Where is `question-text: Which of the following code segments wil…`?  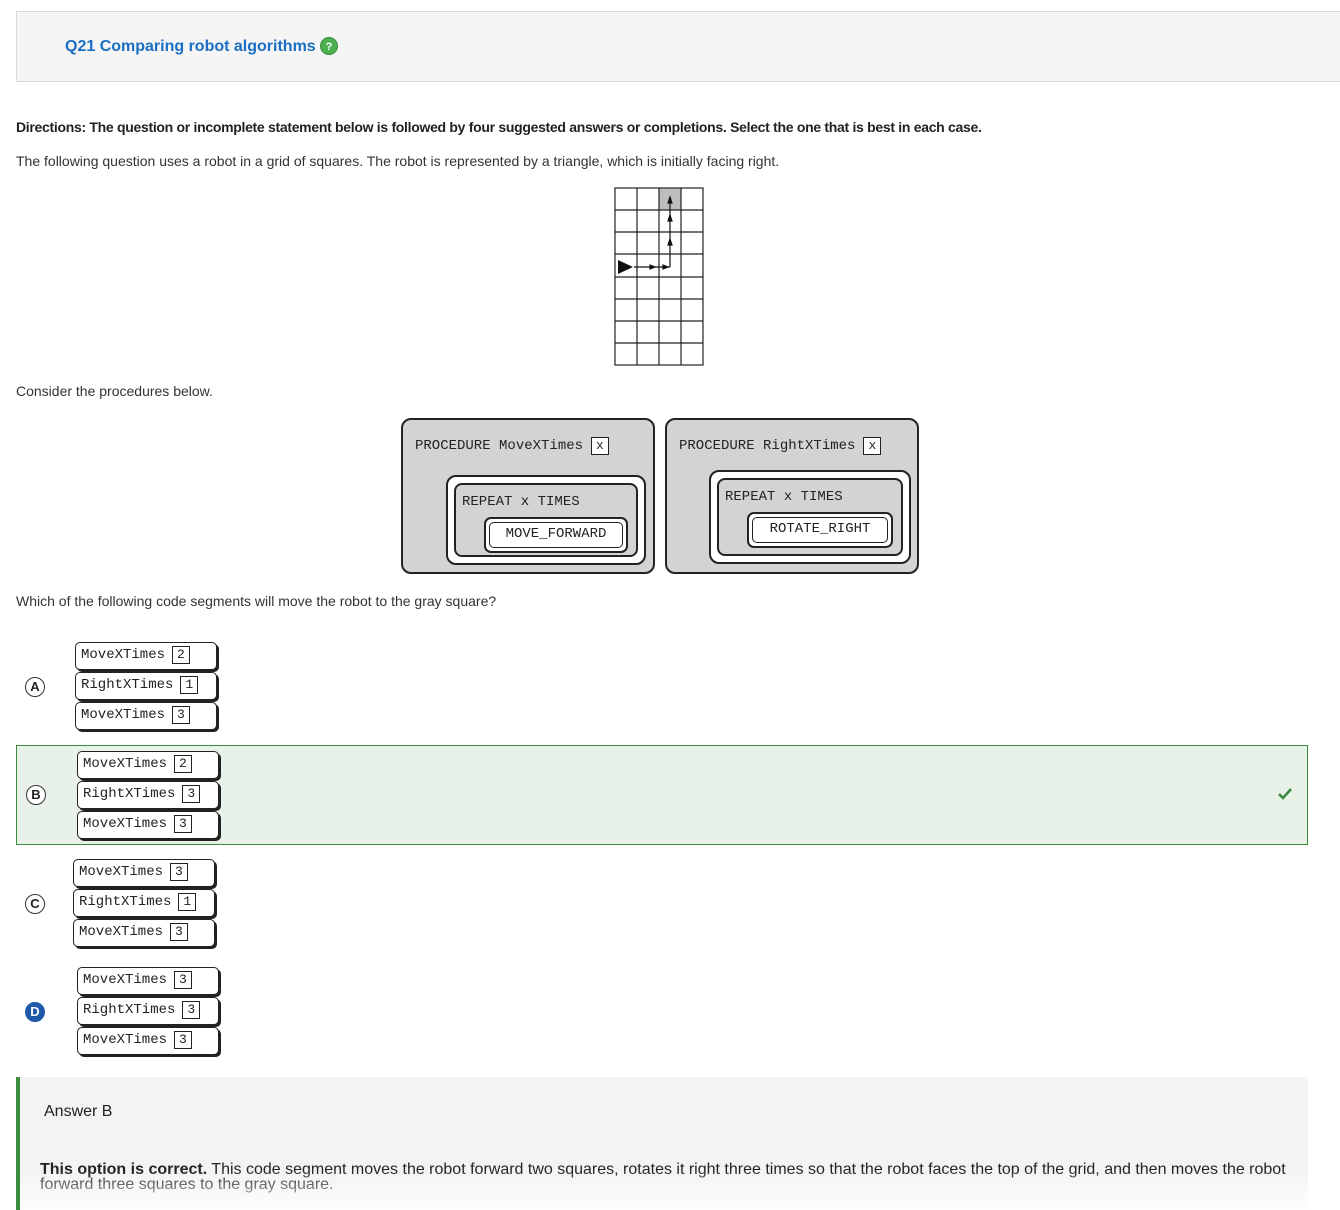
question-text: Which of the following code segments wil… is located at coordinates (256, 601).